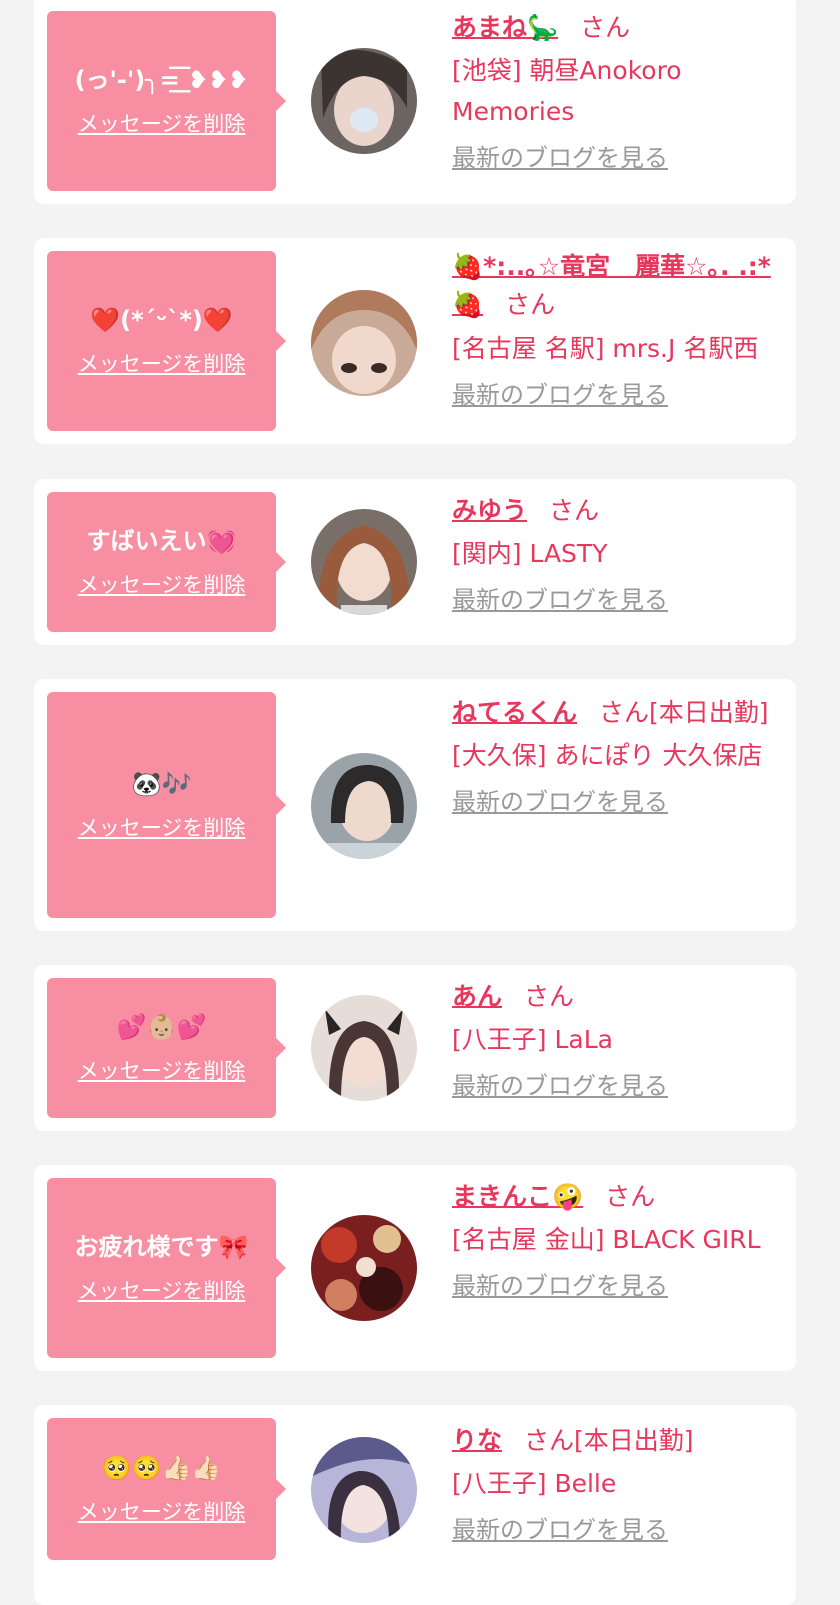  I want to click on profile-name-link: 🍓*:..｡☆竜宮 麗華☆｡. .:*🍓, so click(611, 285).